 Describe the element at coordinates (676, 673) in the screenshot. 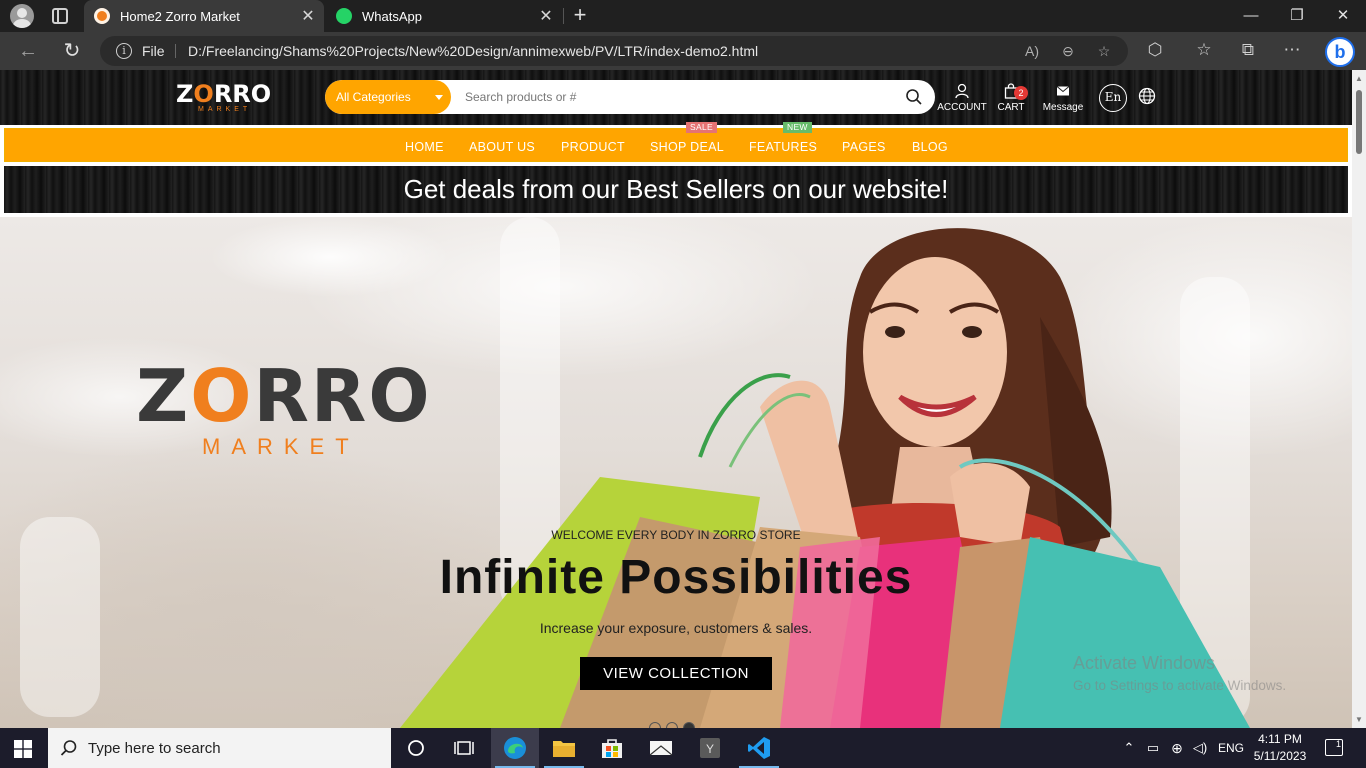

I see `view-collection-button: VIEW COLLECTION` at that location.